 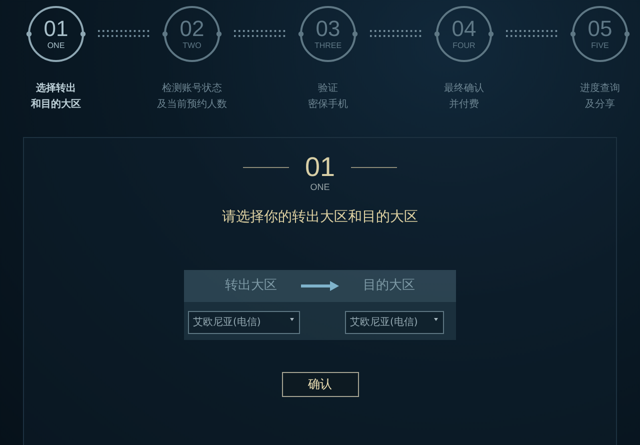 I want to click on arrow-icon, so click(x=320, y=285).